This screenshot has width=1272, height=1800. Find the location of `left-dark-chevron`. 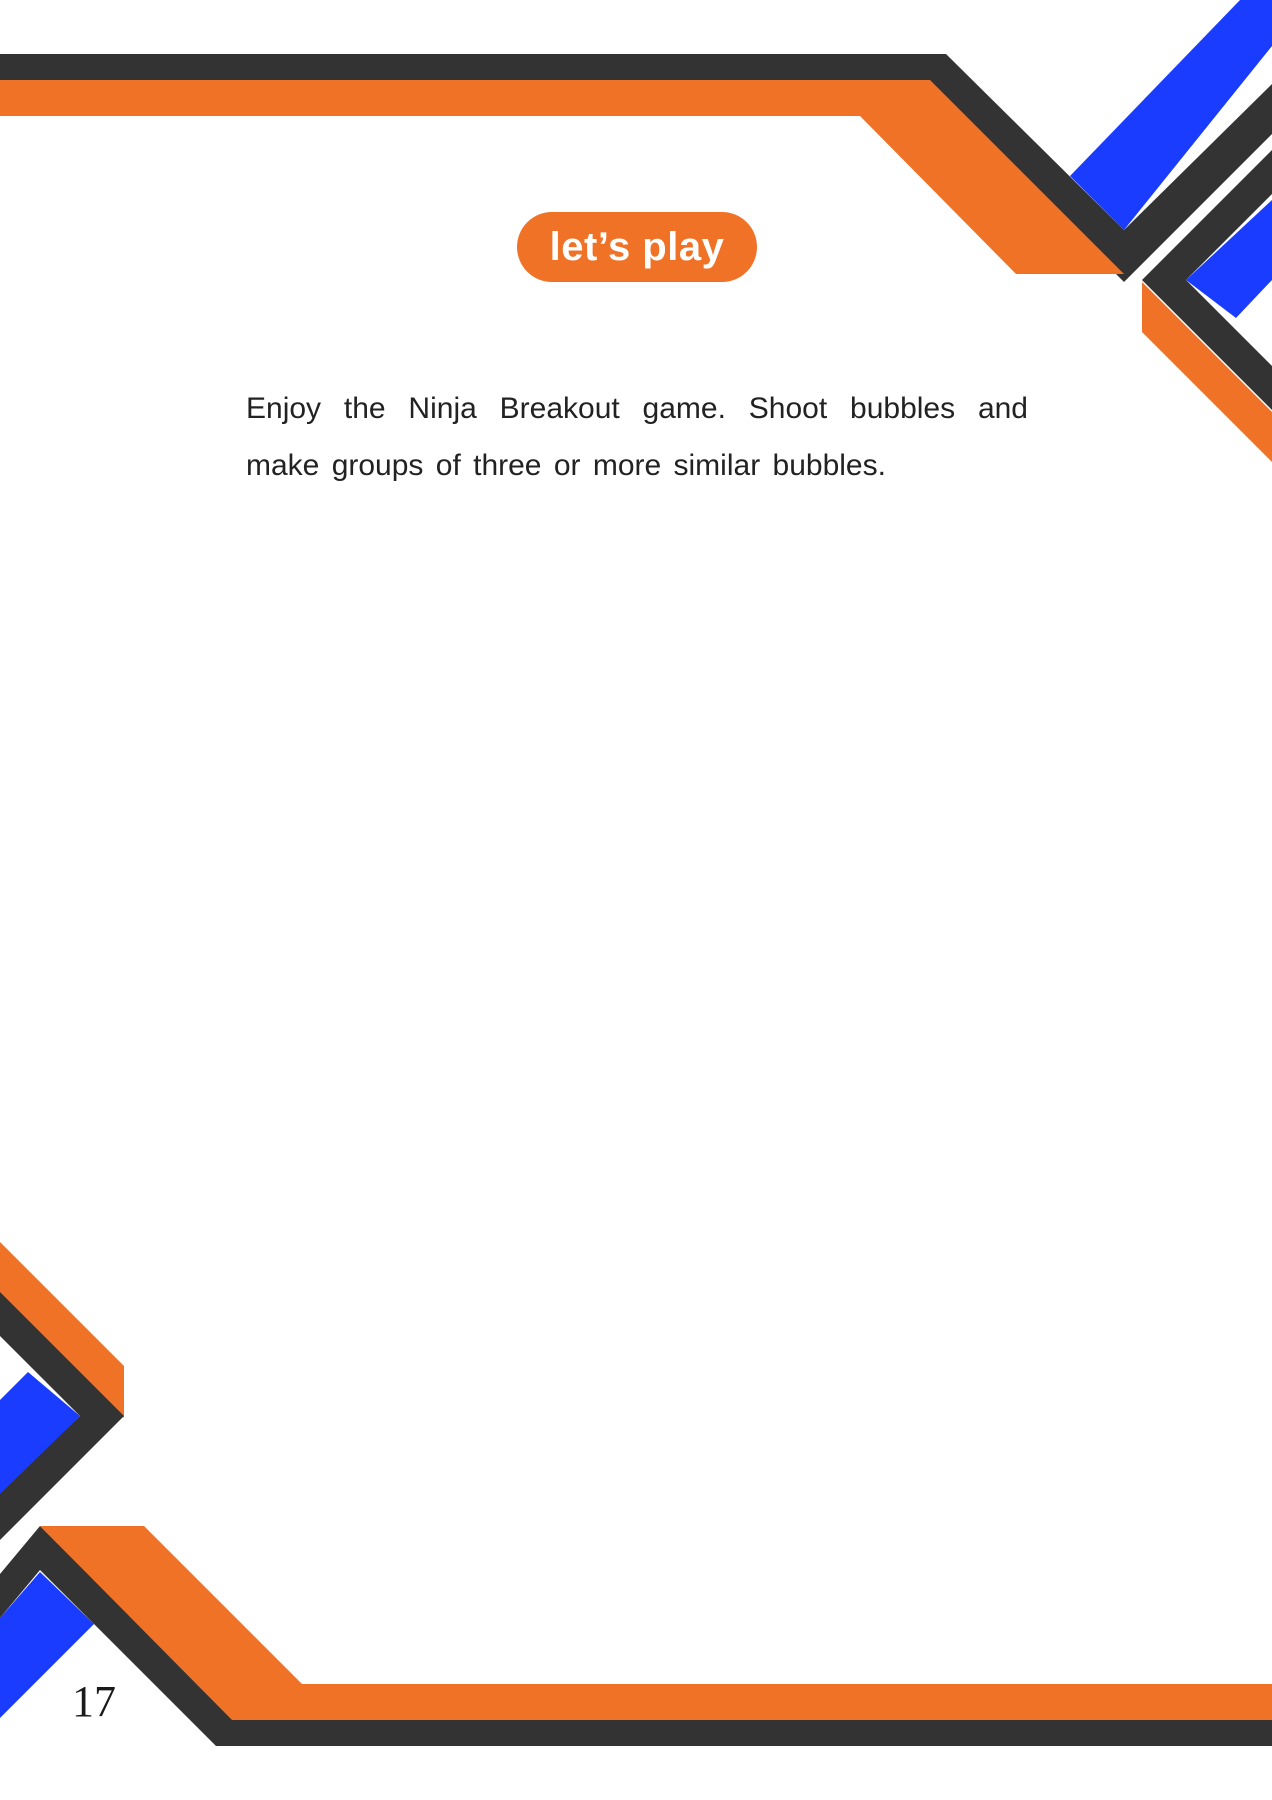

left-dark-chevron is located at coordinates (62, 1416).